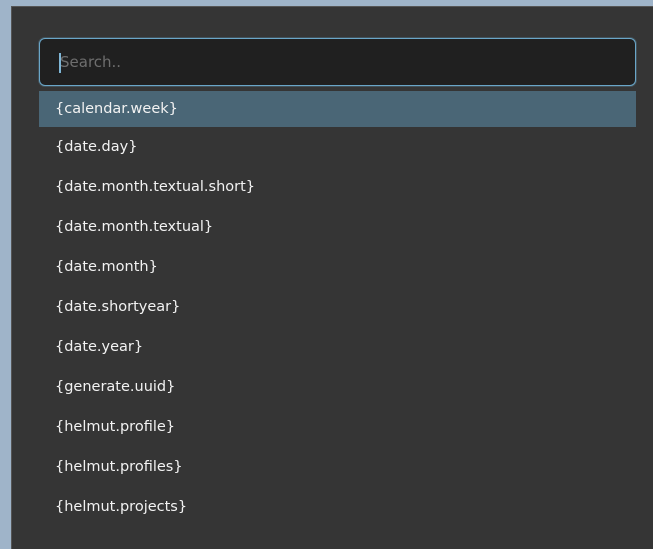 The image size is (653, 549). Describe the element at coordinates (337, 427) in the screenshot. I see `list-item-helmut-profile: {helmut.profile}` at that location.